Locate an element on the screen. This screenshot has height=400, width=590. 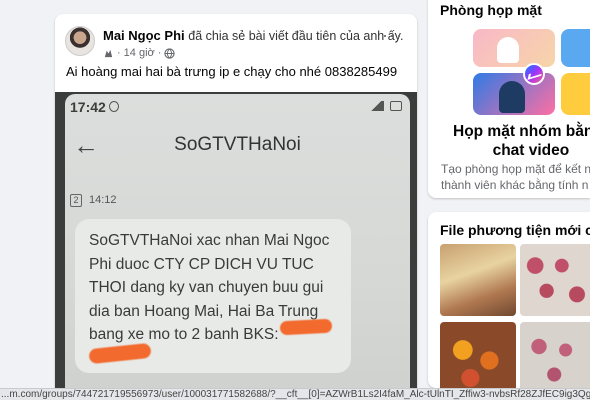
recent-media-card: File phương tiện mới chia s is located at coordinates (509, 300).